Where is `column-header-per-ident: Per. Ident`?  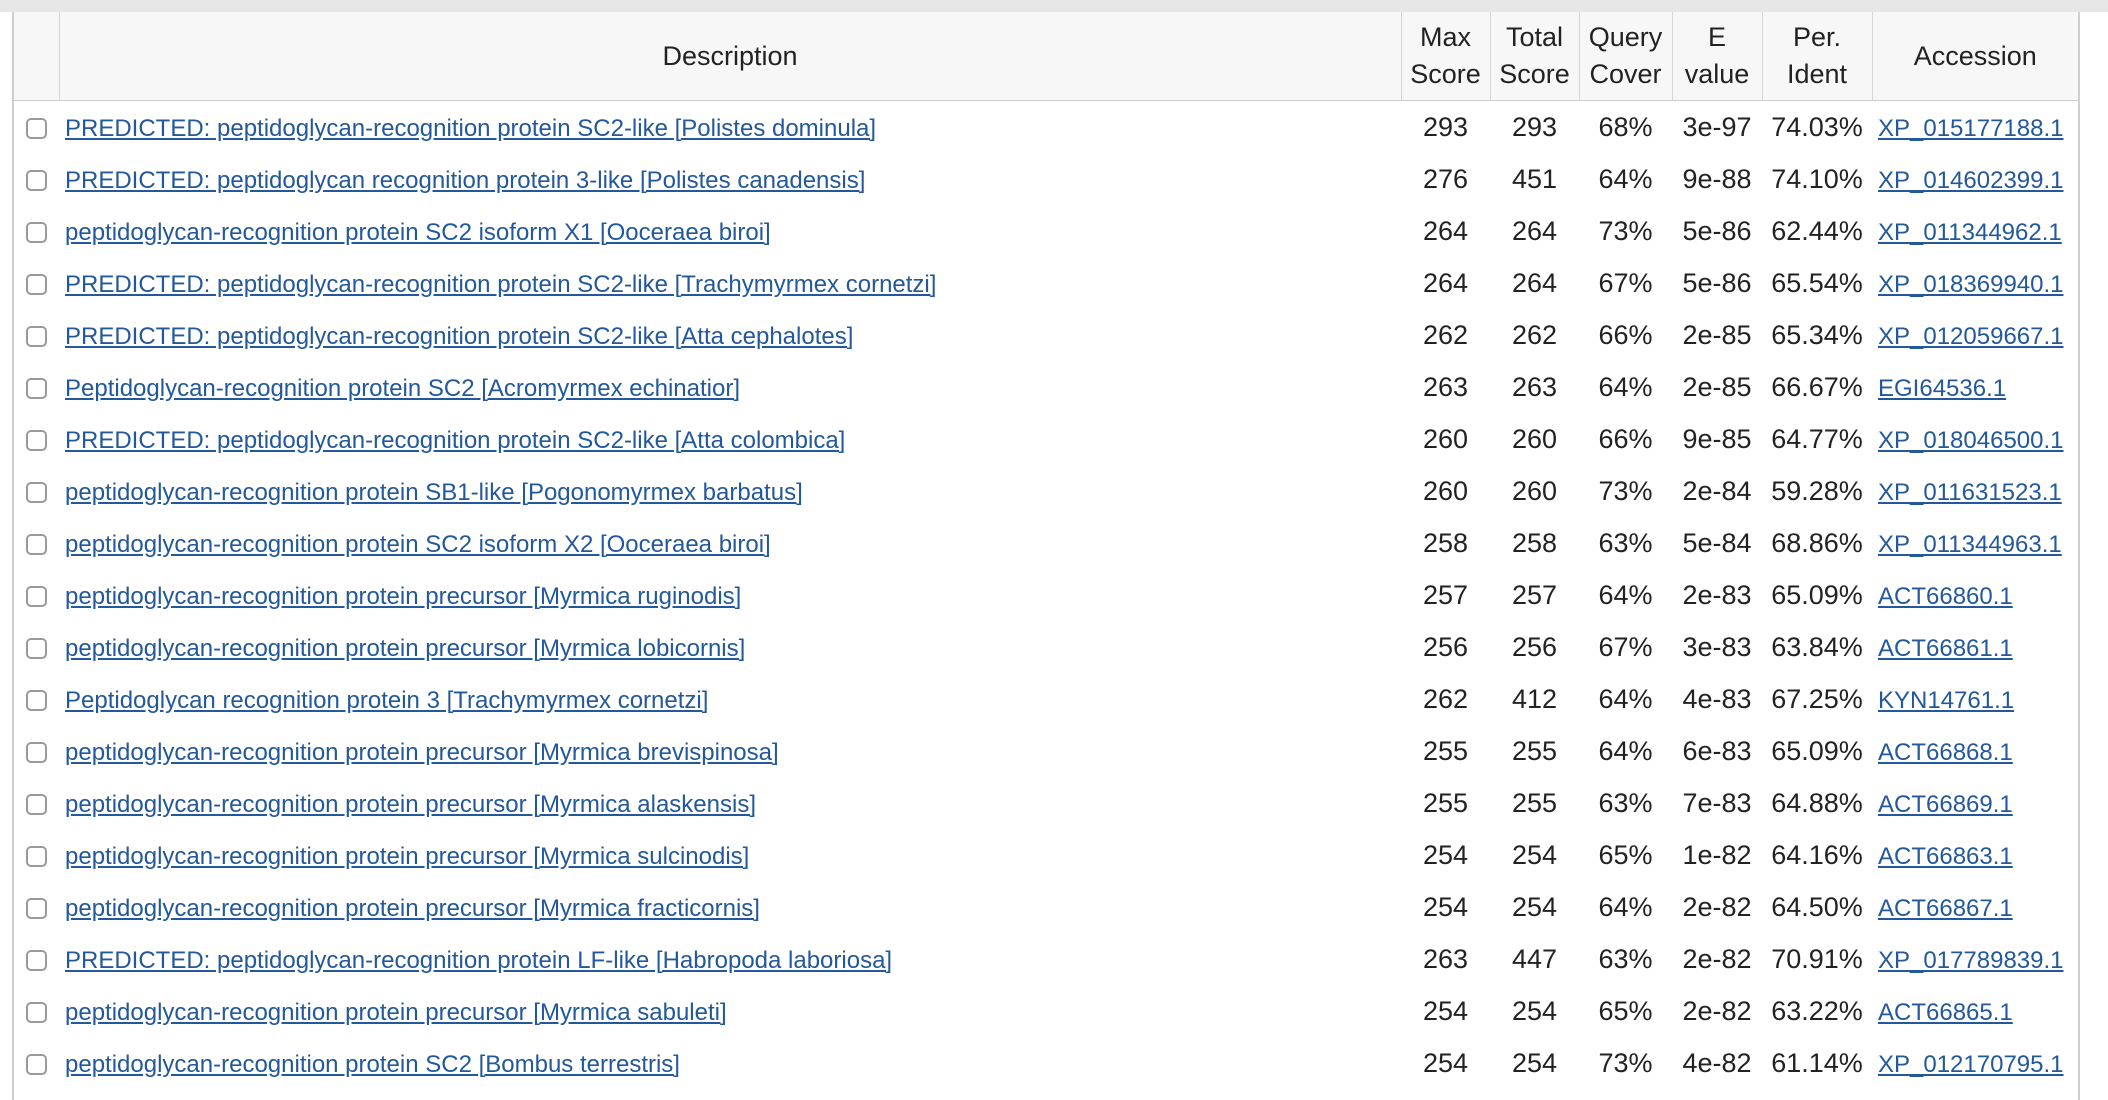 column-header-per-ident: Per. Ident is located at coordinates (1817, 56).